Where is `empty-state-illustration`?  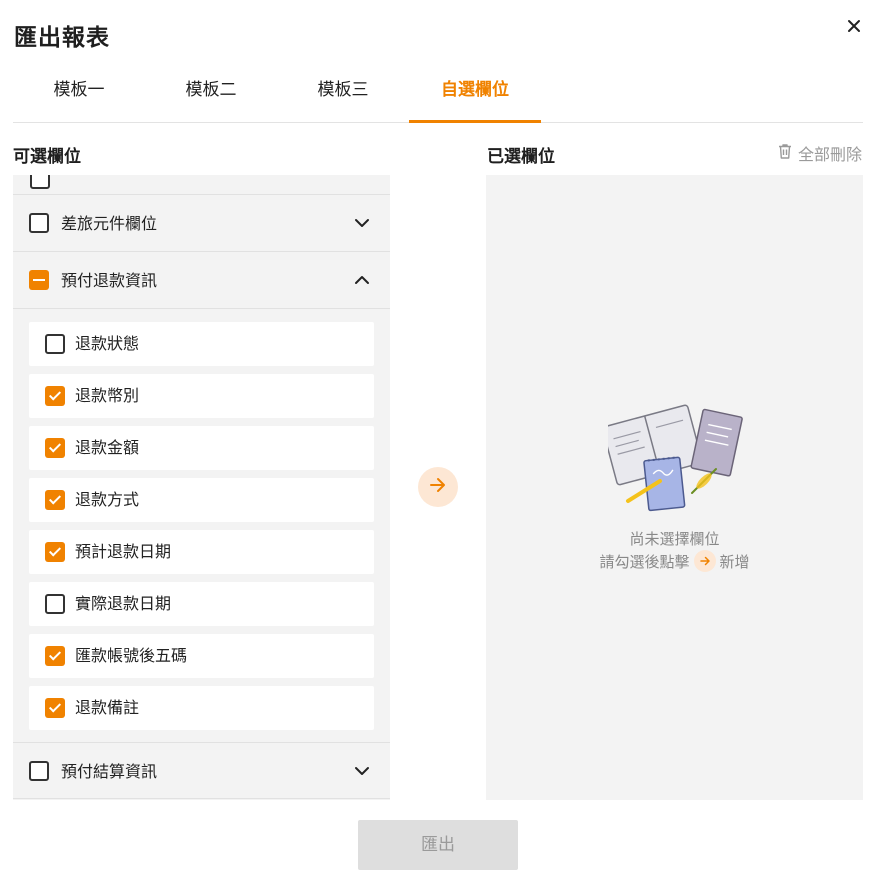 empty-state-illustration is located at coordinates (672, 460).